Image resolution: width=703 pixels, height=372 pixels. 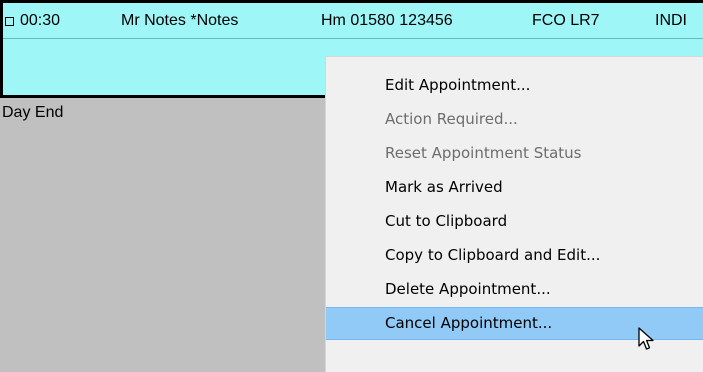 What do you see at coordinates (514, 187) in the screenshot?
I see `menu-item-mark-as-arrived: Mark as Arrived` at bounding box center [514, 187].